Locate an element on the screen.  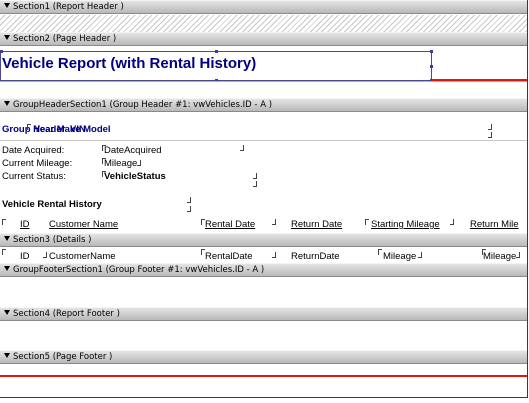
detail-customer-name-field: CustomerName is located at coordinates (82, 256).